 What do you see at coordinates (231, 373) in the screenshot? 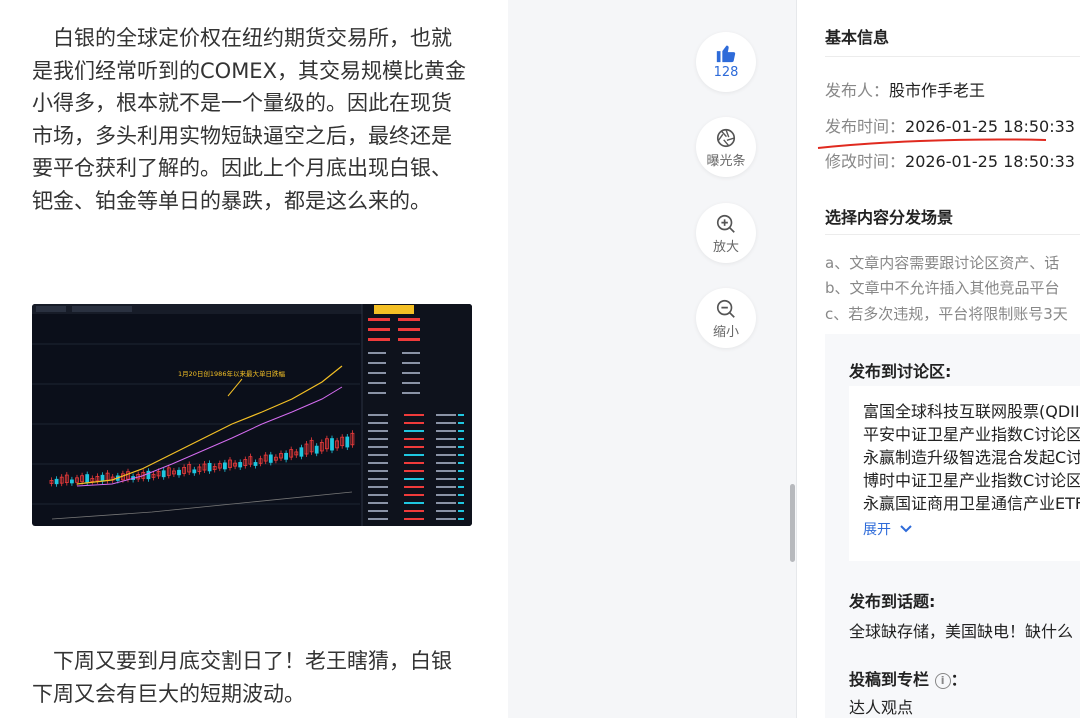
I see `chart-annotation: 1月20日创1986年以来最大单日跌幅` at bounding box center [231, 373].